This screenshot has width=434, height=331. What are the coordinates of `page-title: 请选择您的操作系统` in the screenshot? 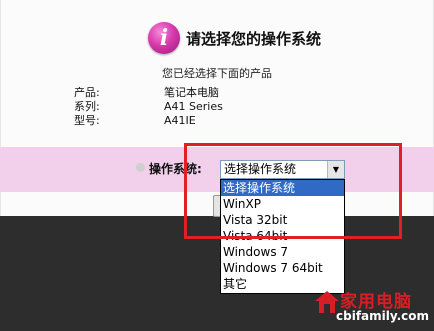 It's located at (254, 38).